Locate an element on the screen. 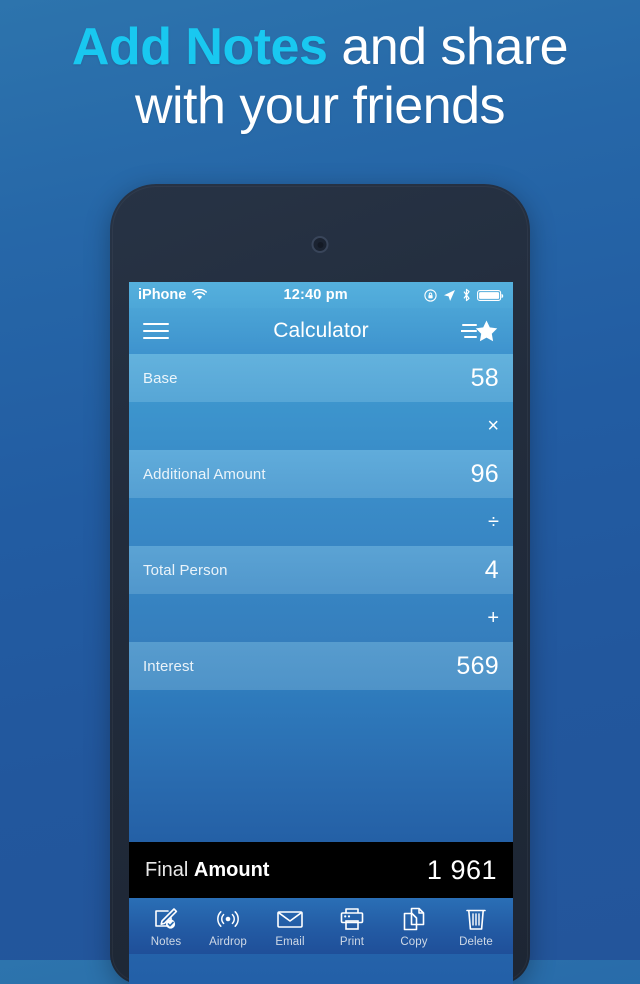  promo-headline: Add Notes and share with your friends is located at coordinates (320, 77).